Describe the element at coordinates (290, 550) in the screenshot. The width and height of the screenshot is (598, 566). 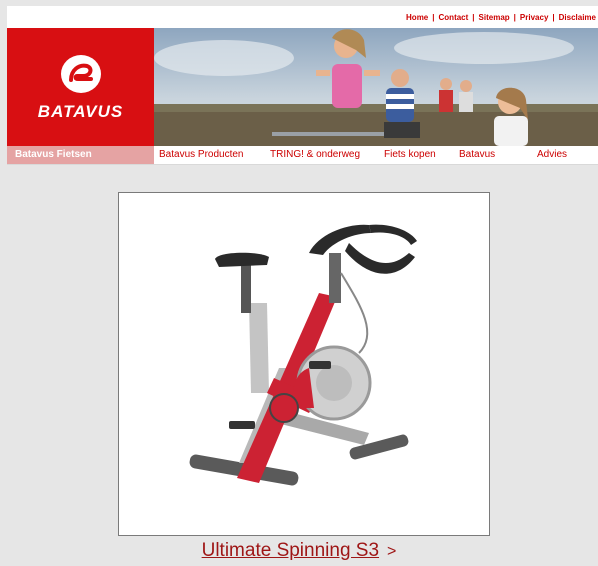
I see `product-name-link: Ultimate Spinning S3` at that location.